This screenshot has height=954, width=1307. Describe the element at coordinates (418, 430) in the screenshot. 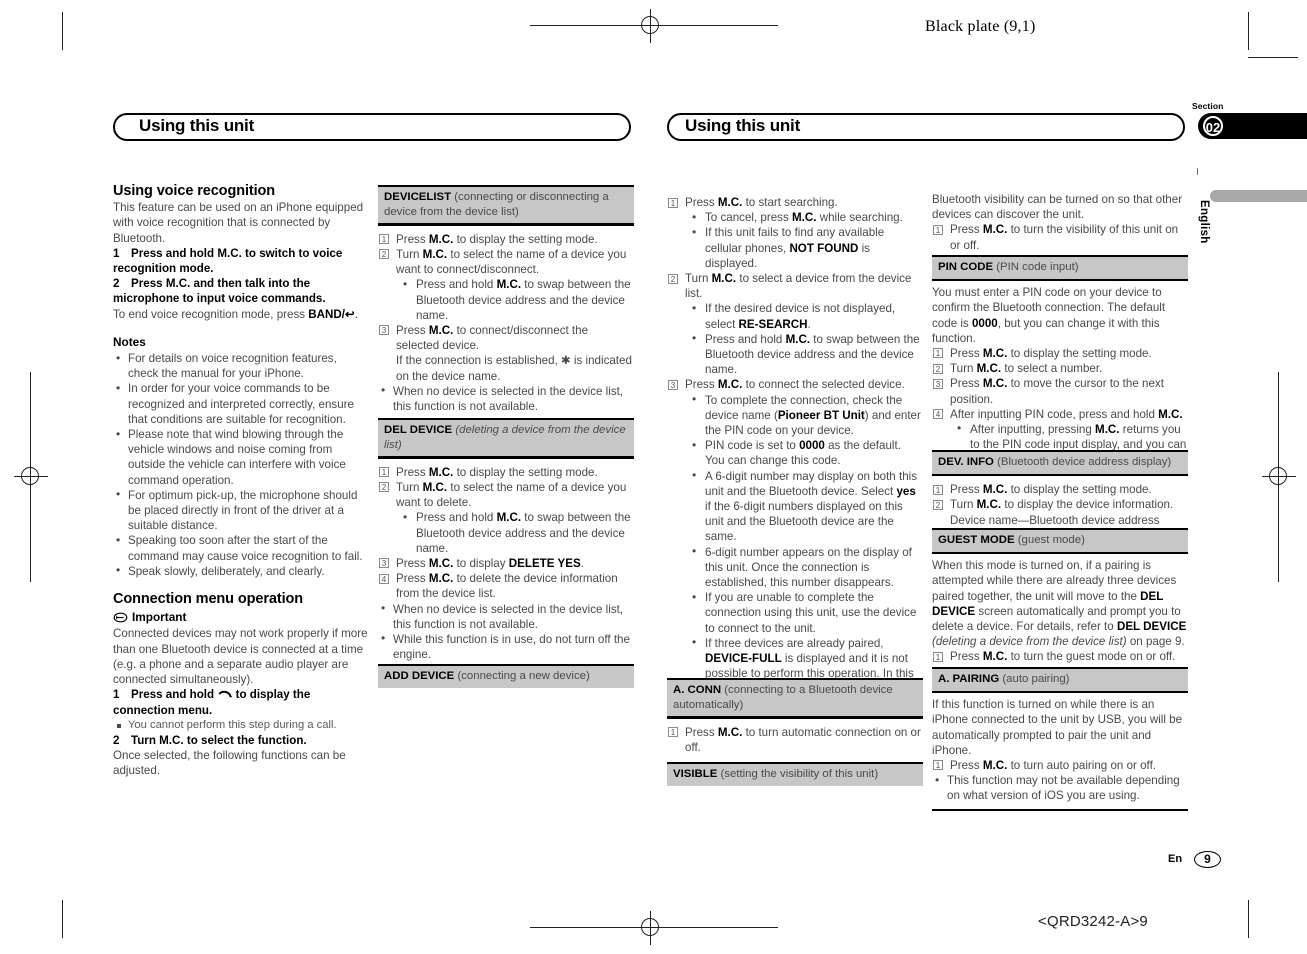

I see `del-device-name: DEL DEVICE` at that location.